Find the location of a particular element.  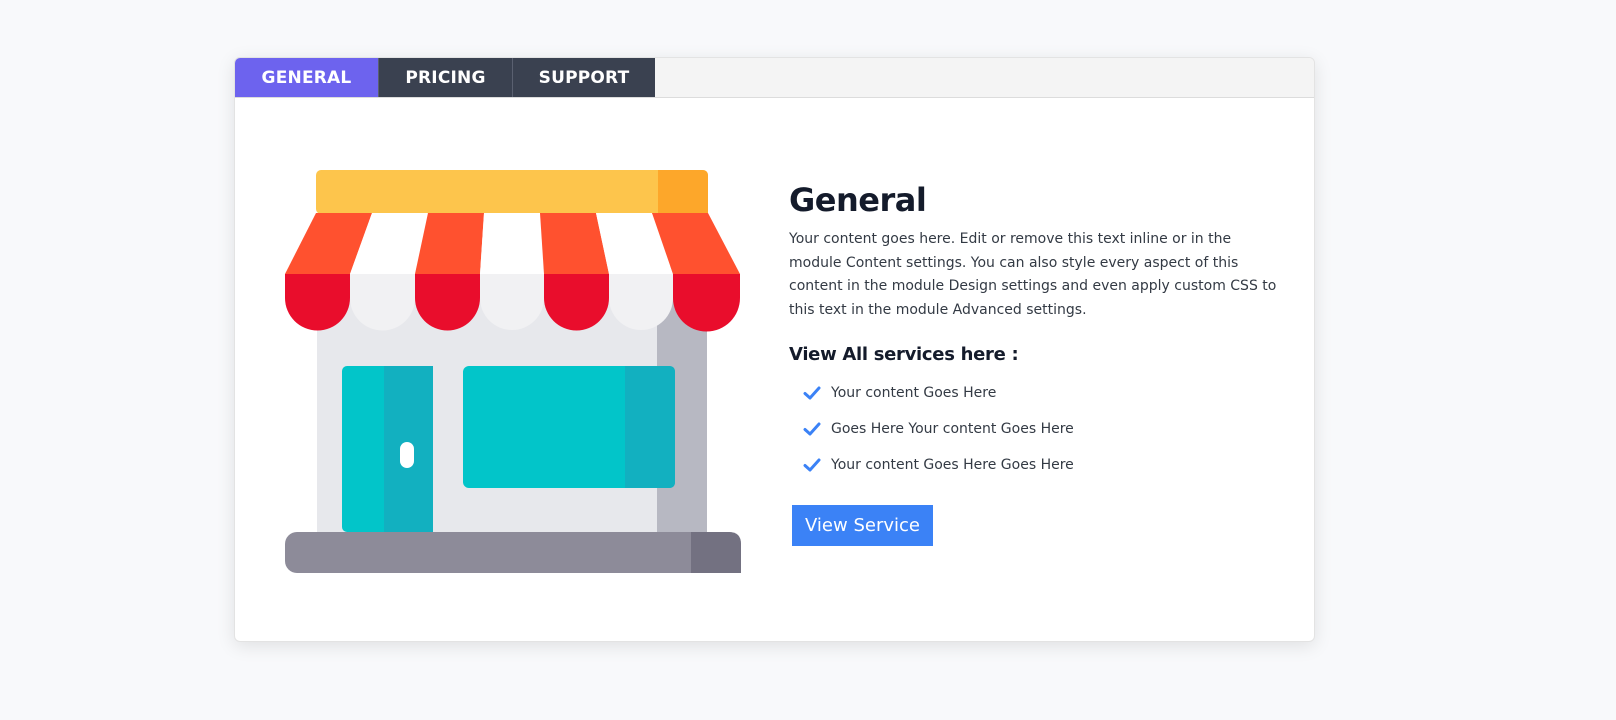

list-item-label: Goes Here Your content Goes Here is located at coordinates (952, 429).